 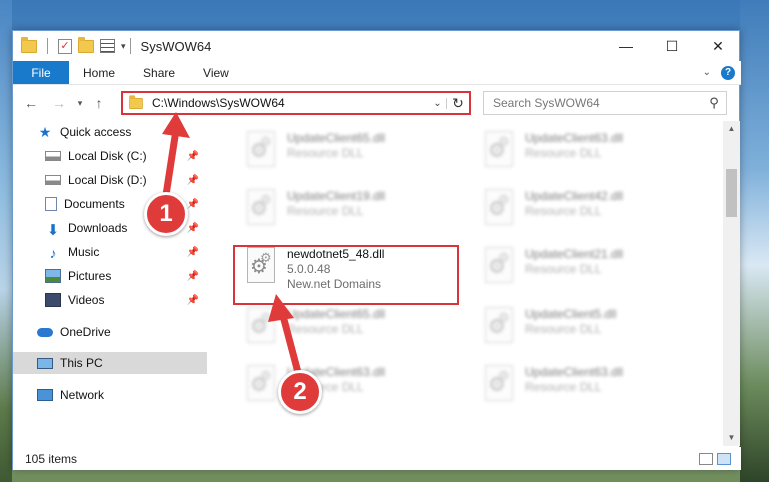 What do you see at coordinates (107, 46) in the screenshot?
I see `properties-icon` at bounding box center [107, 46].